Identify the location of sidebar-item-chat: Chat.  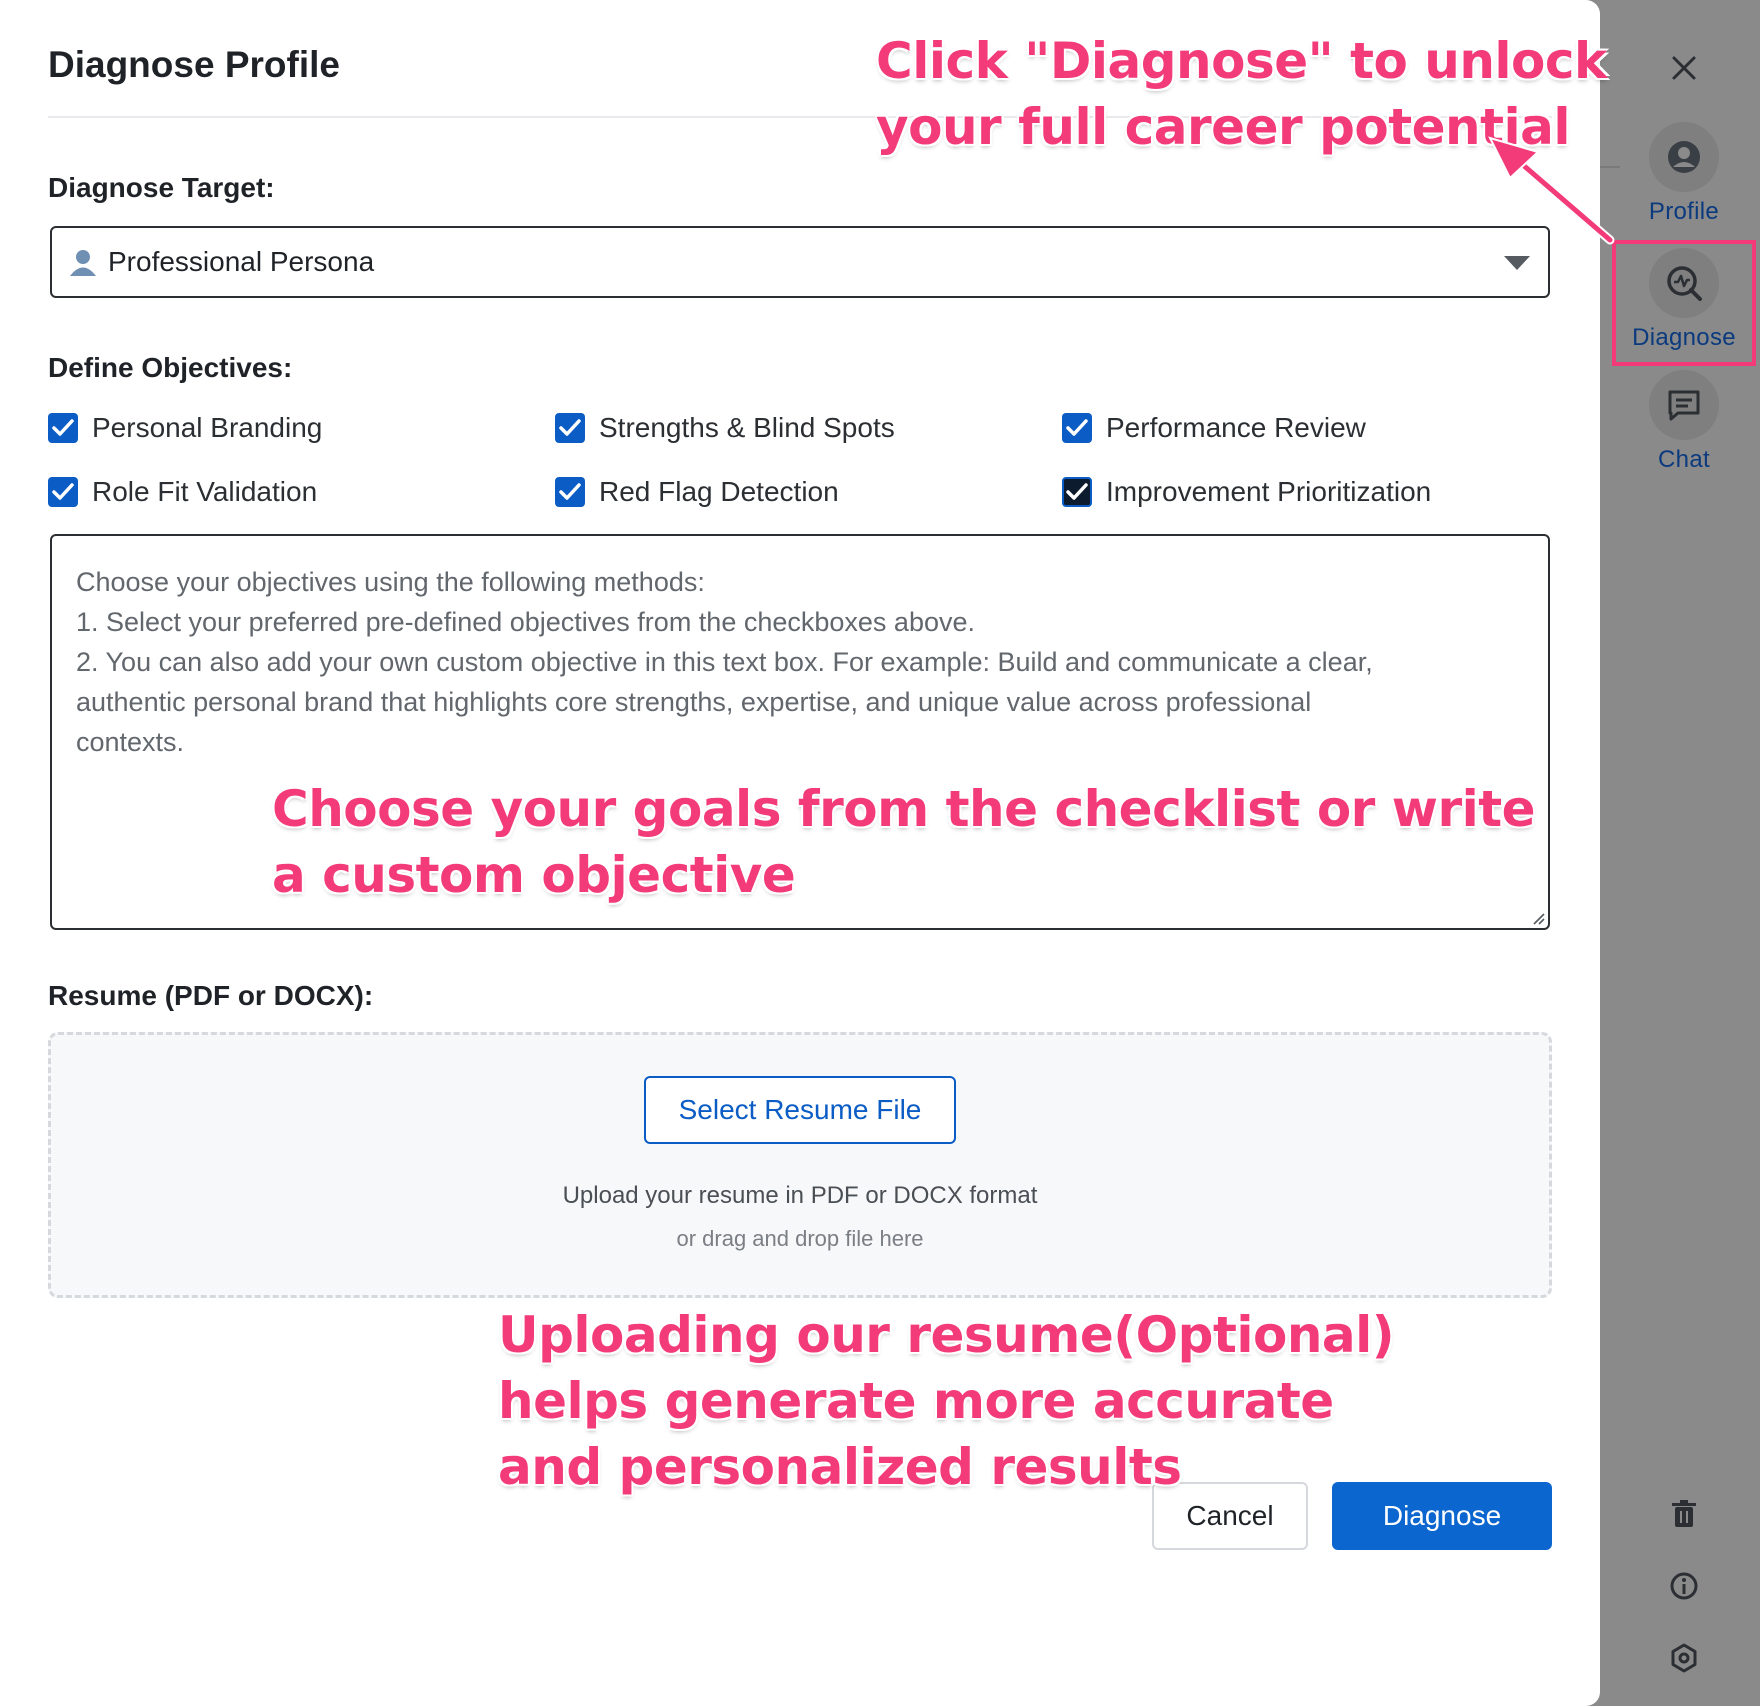
(1684, 422).